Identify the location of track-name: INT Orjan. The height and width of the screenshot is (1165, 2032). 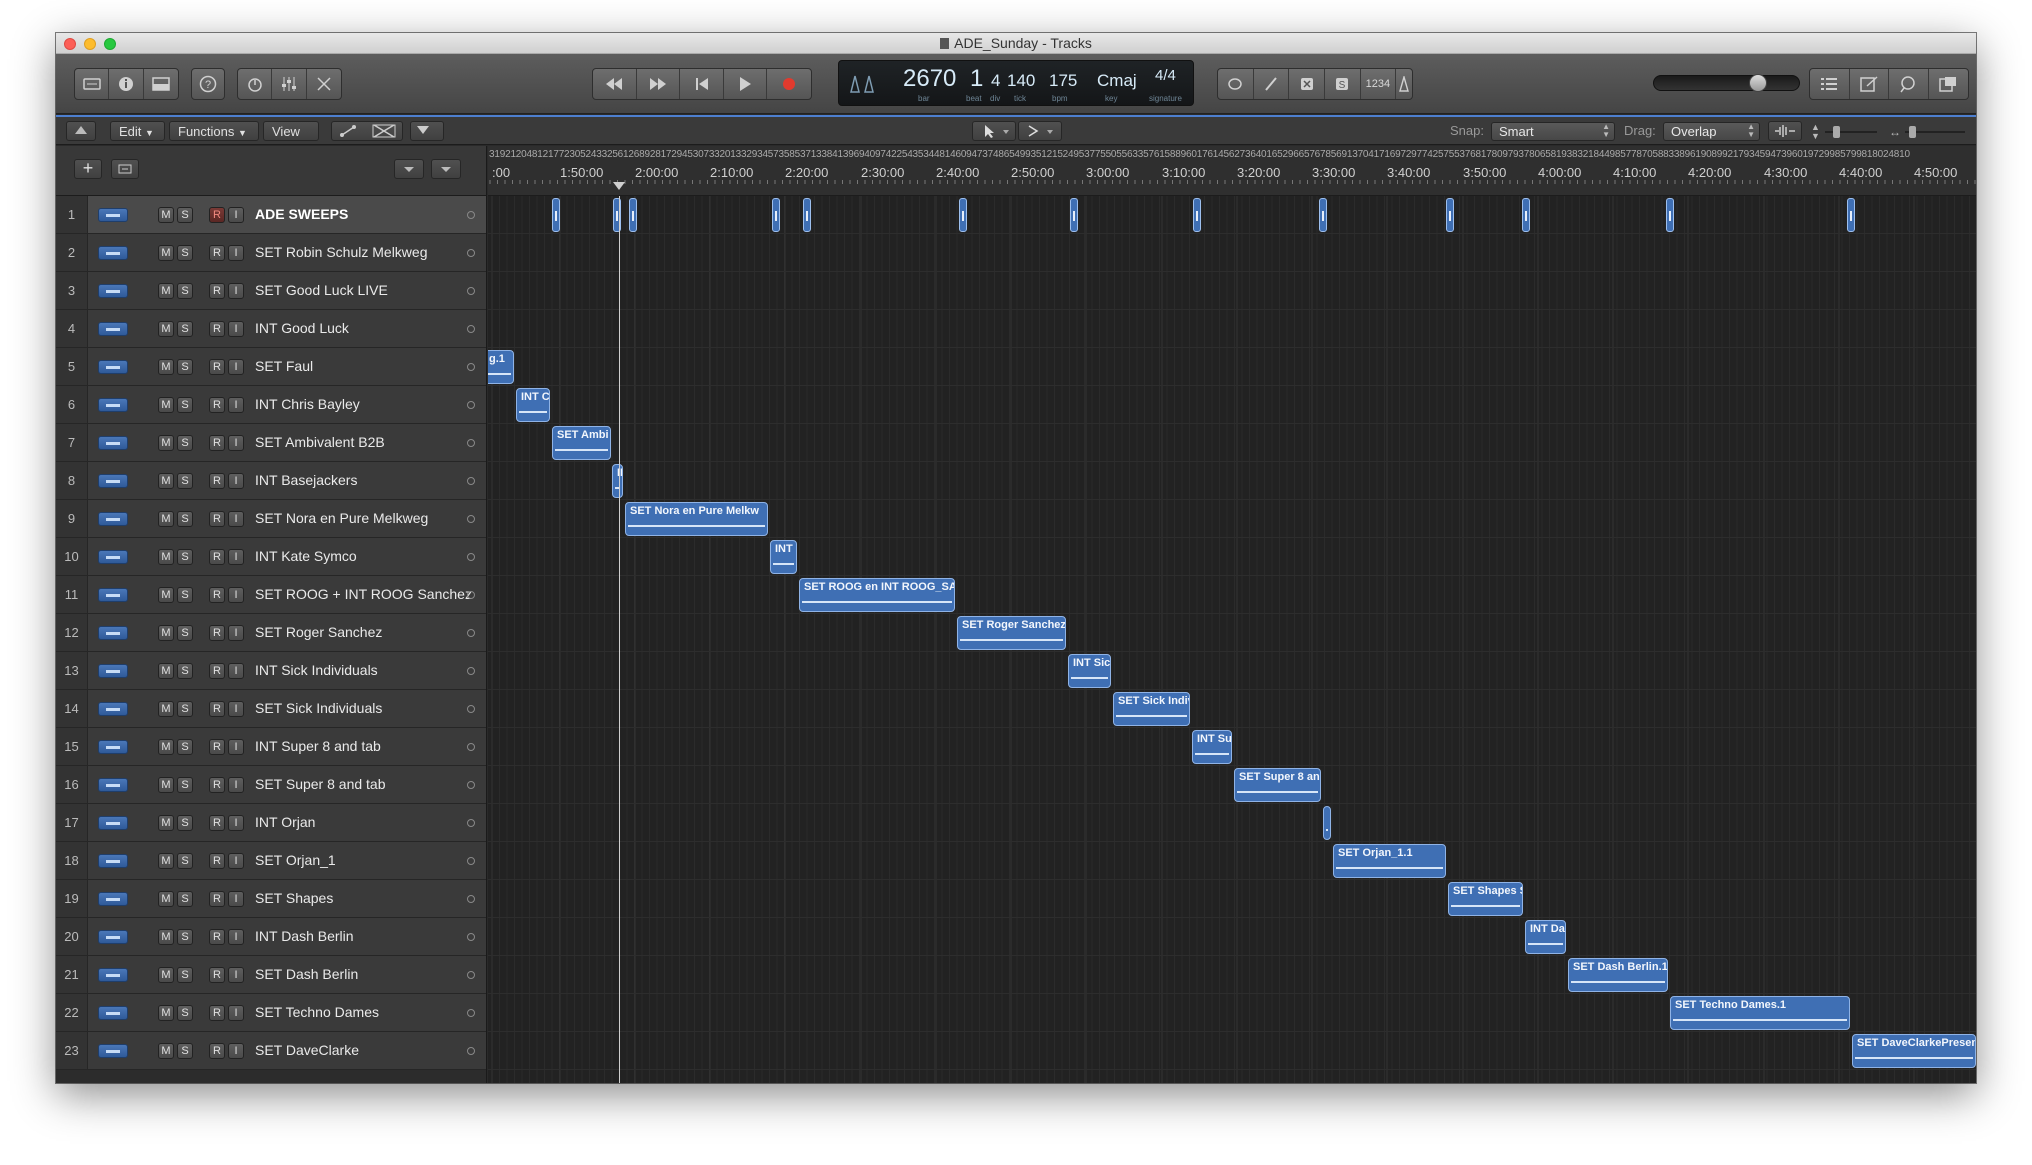
(285, 822).